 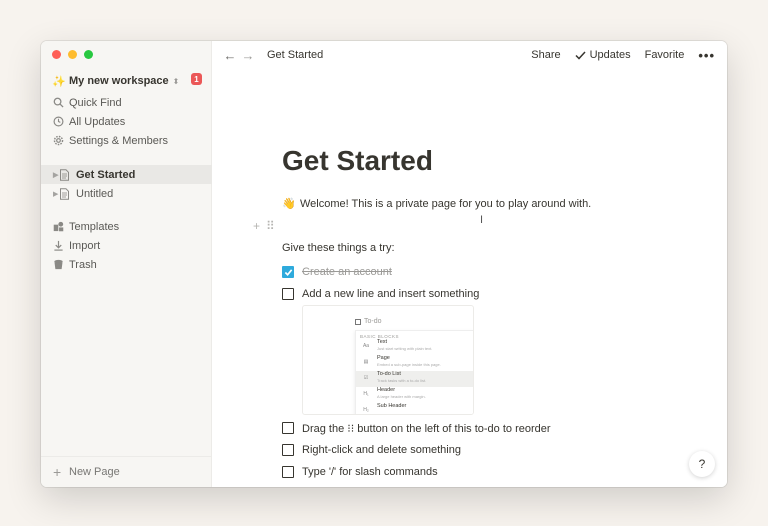 I want to click on topbar-actions: Share Updates Favorite •••, so click(x=623, y=55).